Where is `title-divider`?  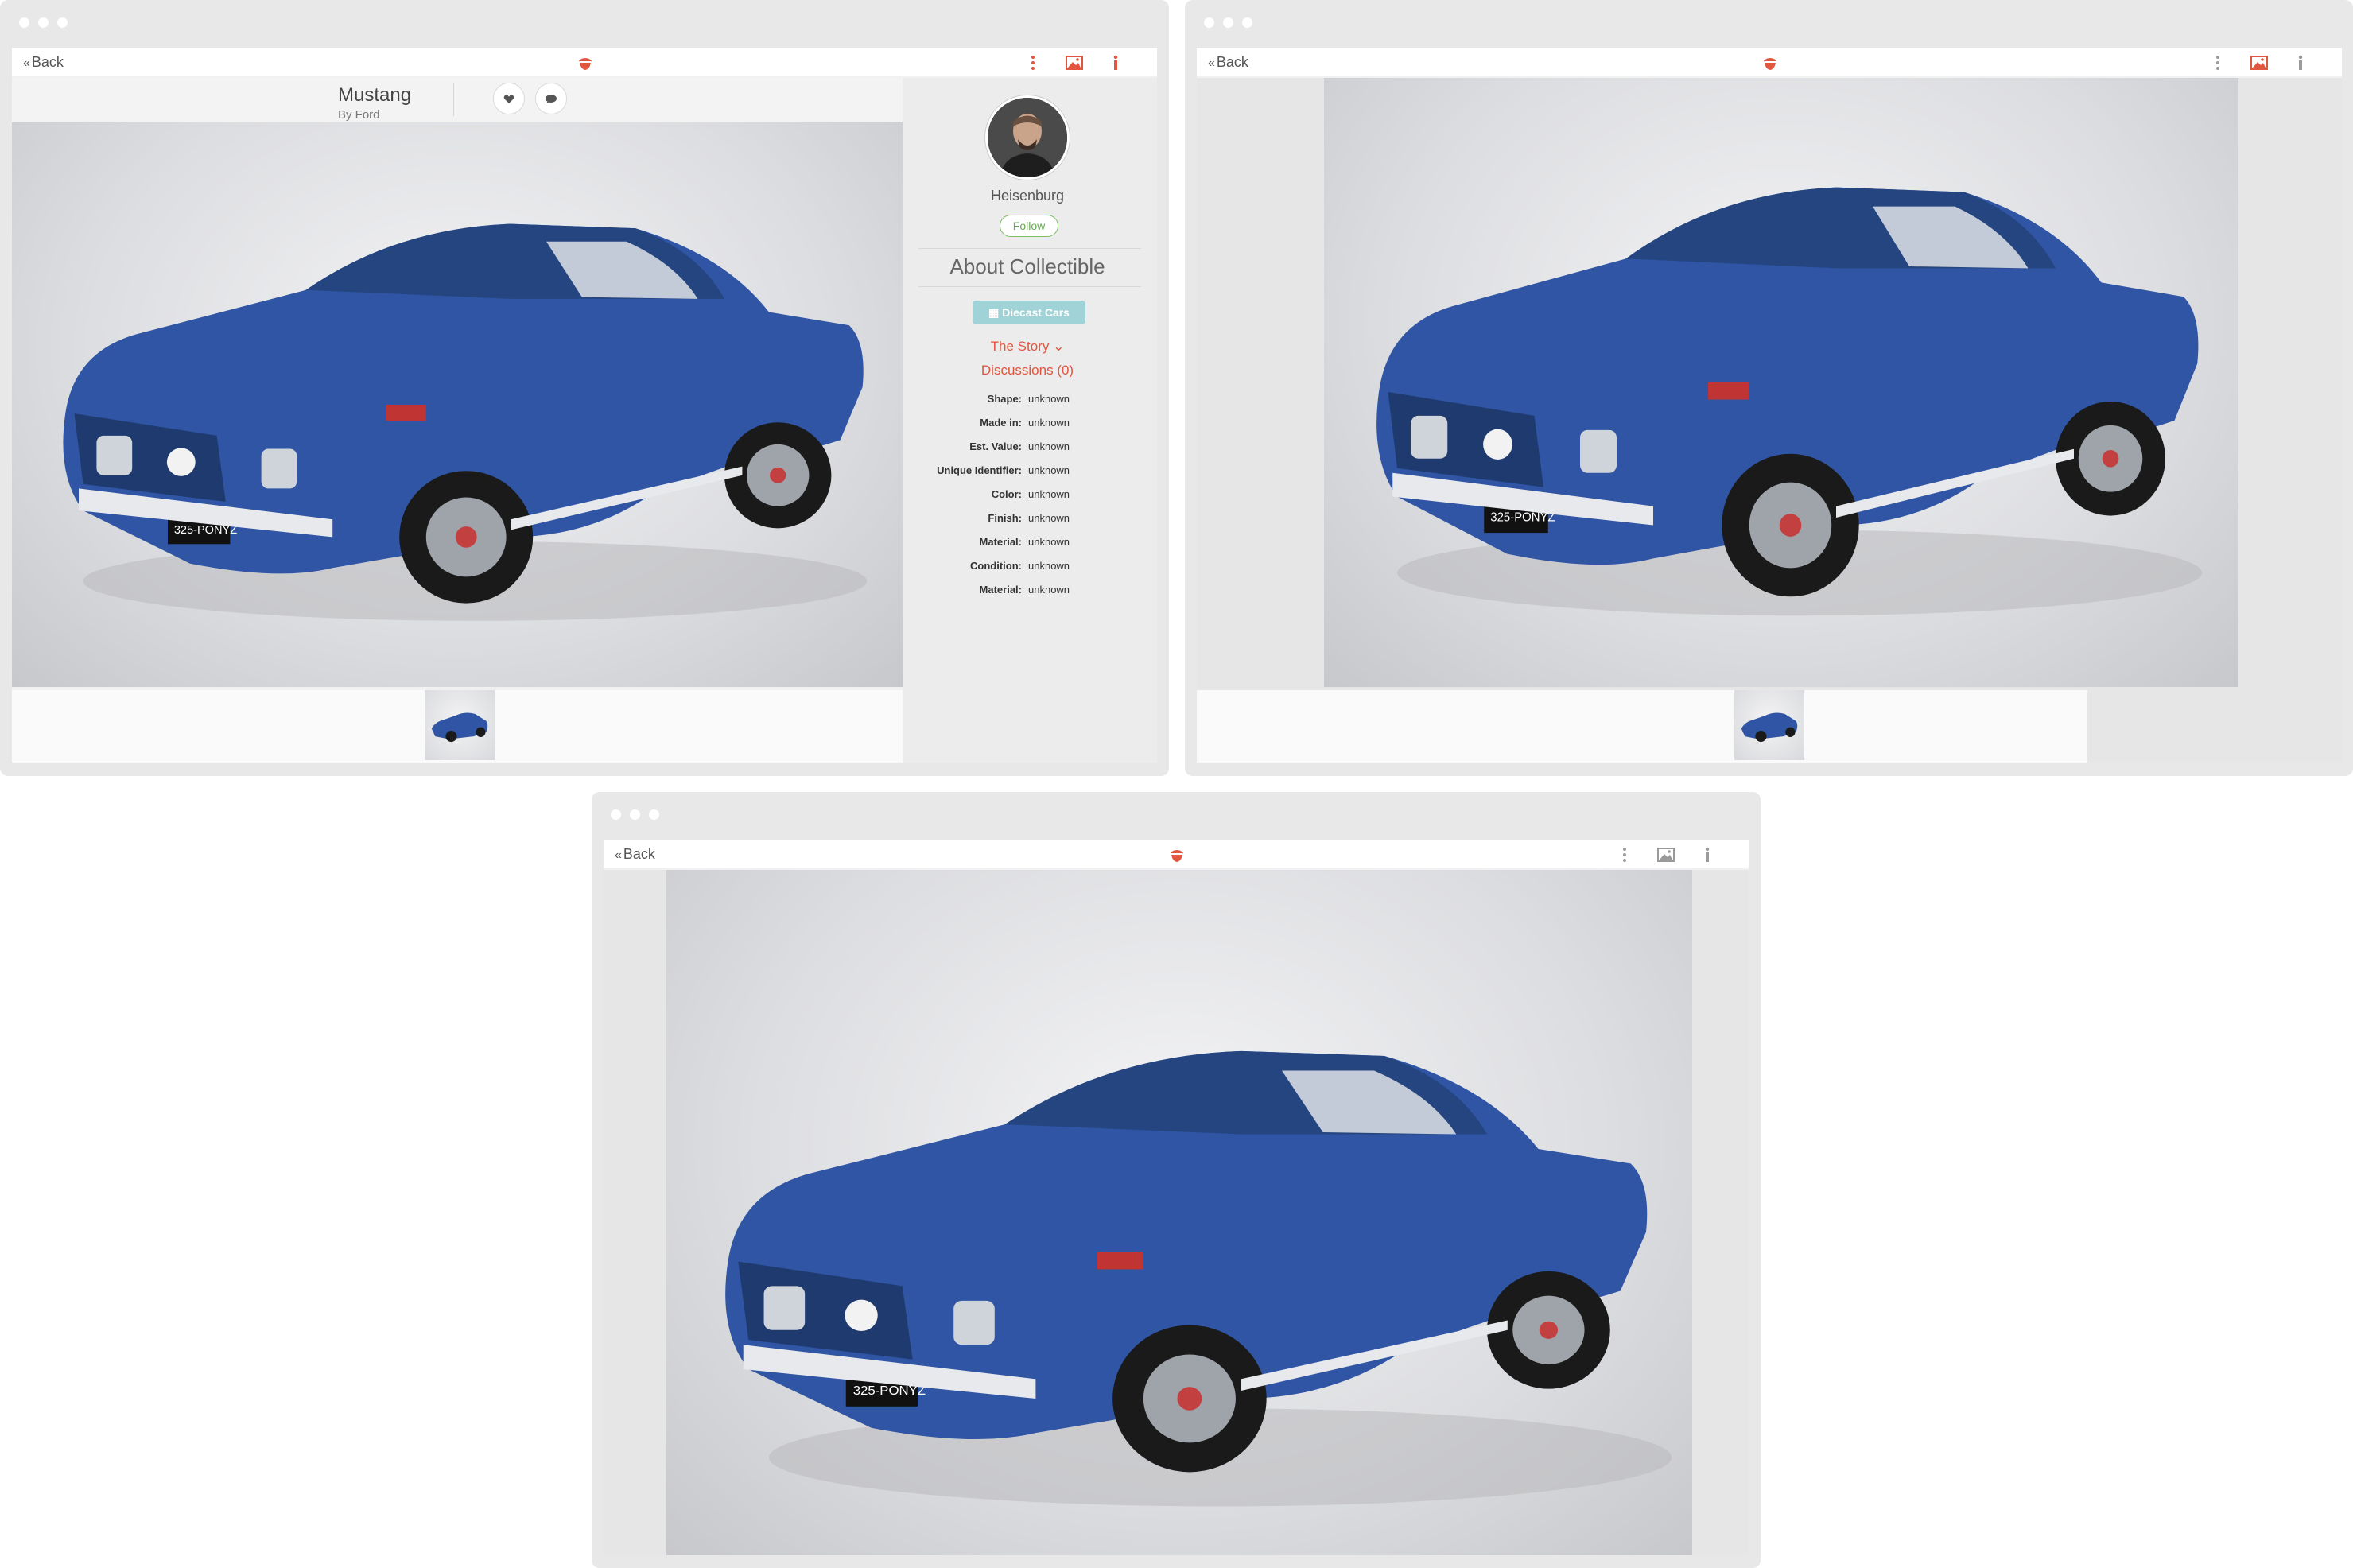
title-divider is located at coordinates (453, 99).